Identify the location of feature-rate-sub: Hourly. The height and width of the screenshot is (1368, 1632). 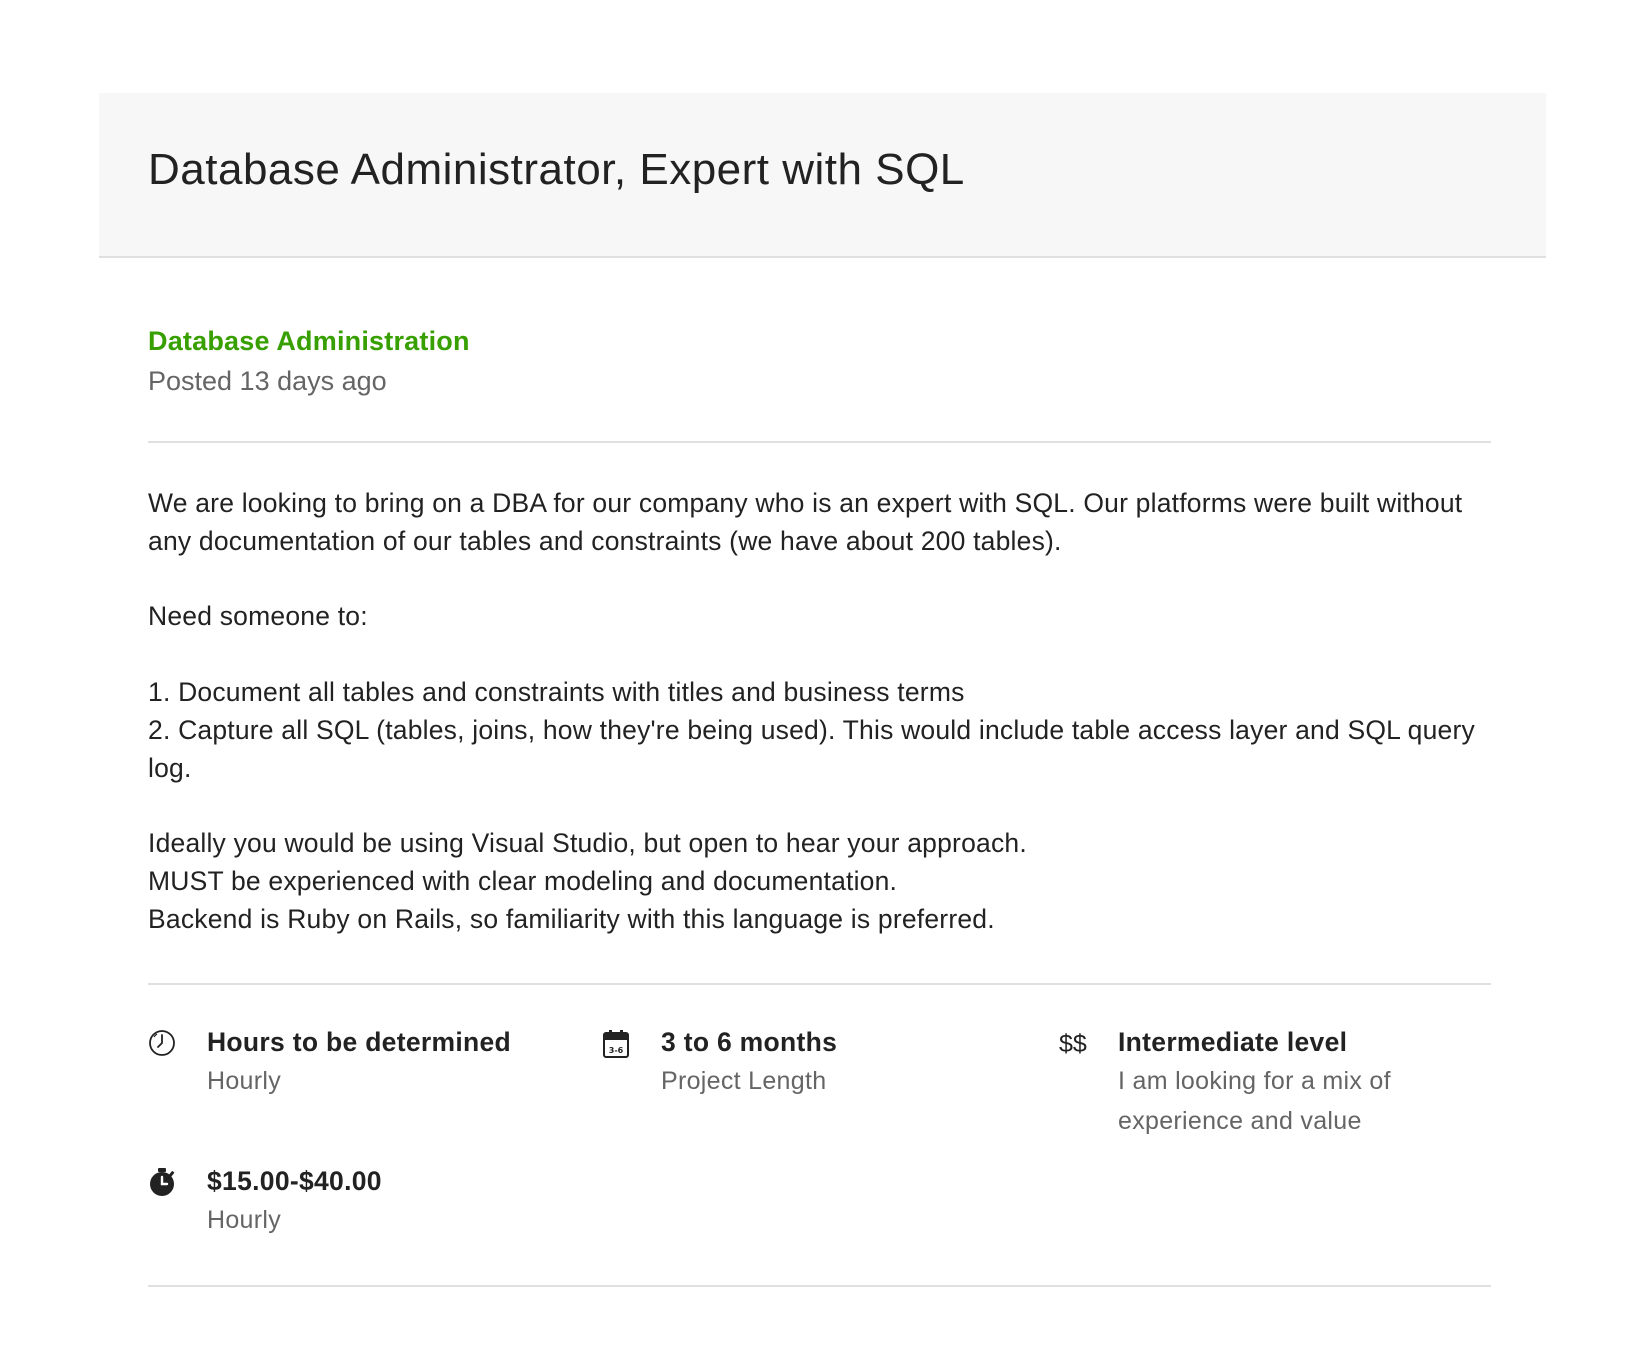
(244, 1219).